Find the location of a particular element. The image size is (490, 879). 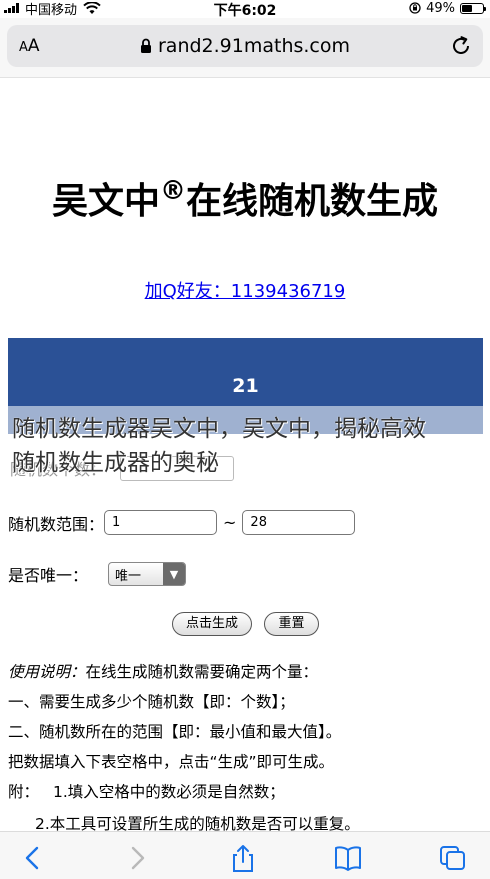

battery-level is located at coordinates (467, 8).